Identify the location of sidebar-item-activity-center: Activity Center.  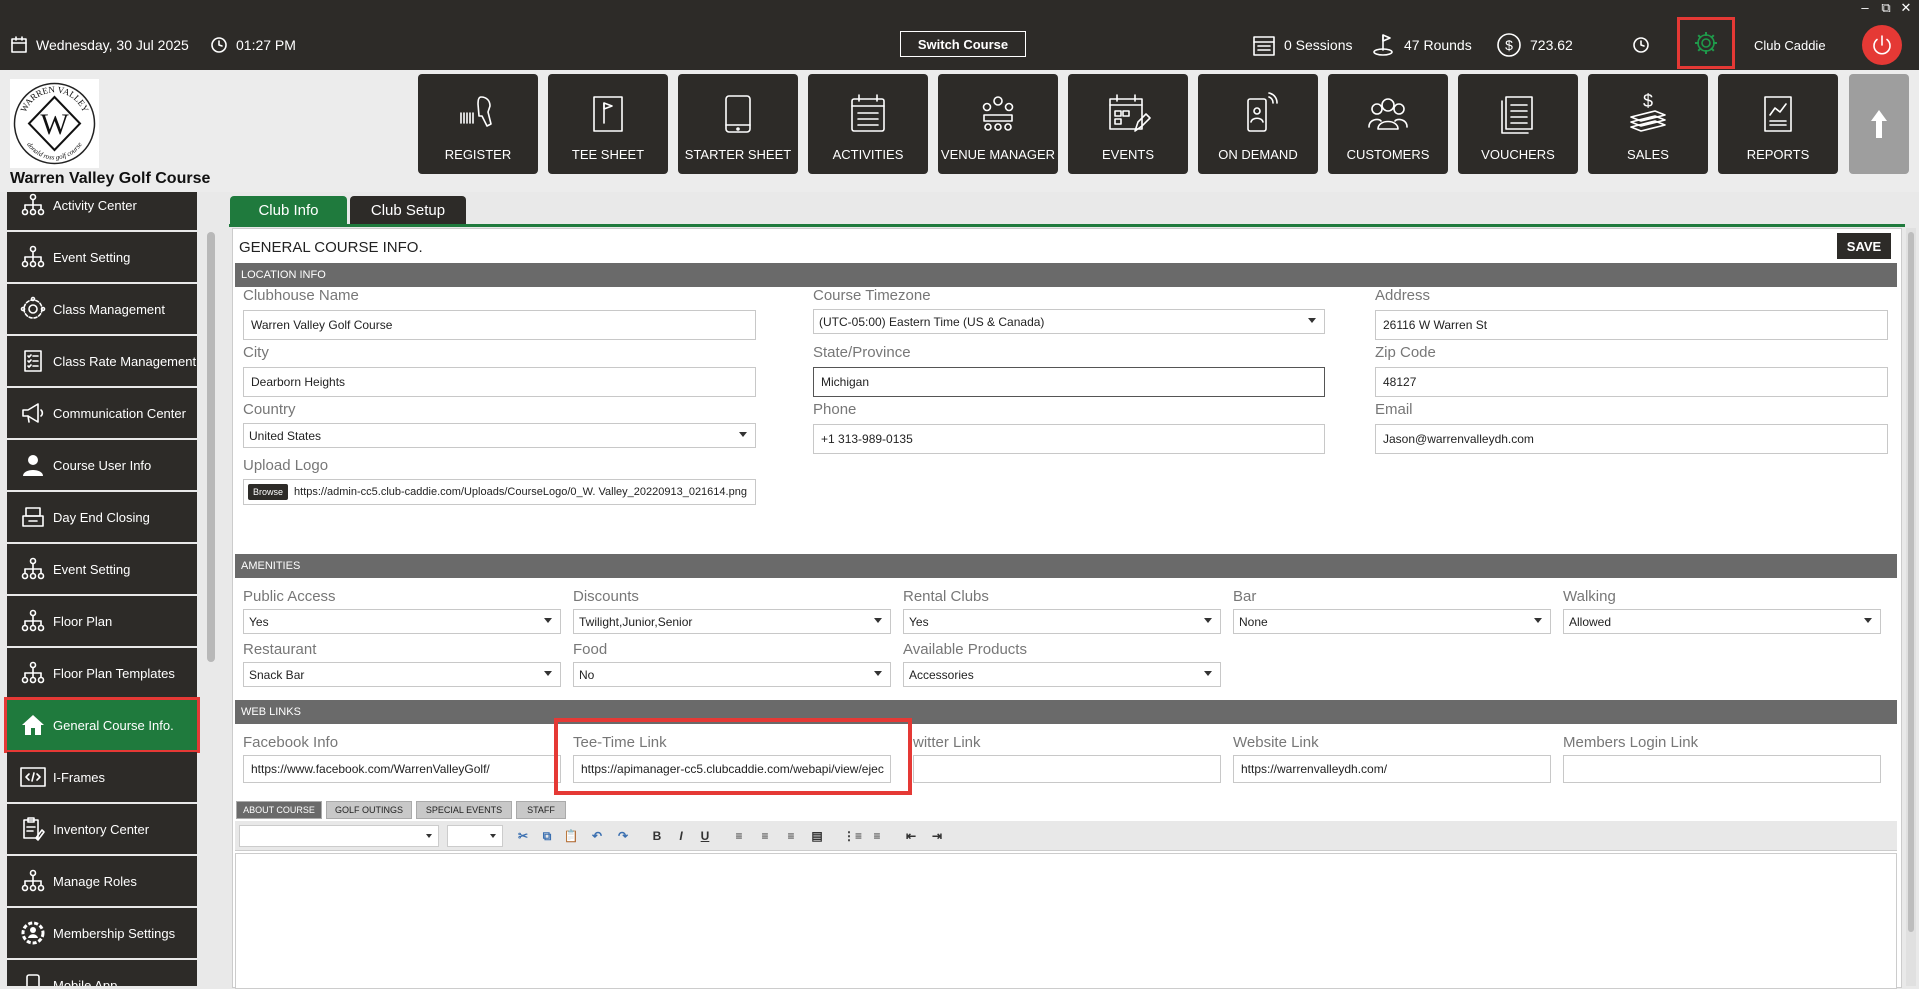
(102, 211).